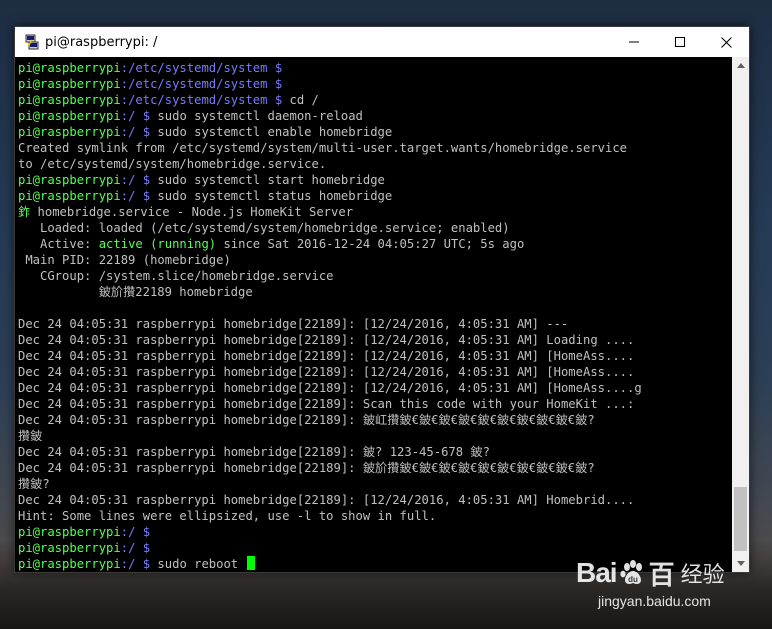 The image size is (772, 629). I want to click on maximize-button, so click(680, 42).